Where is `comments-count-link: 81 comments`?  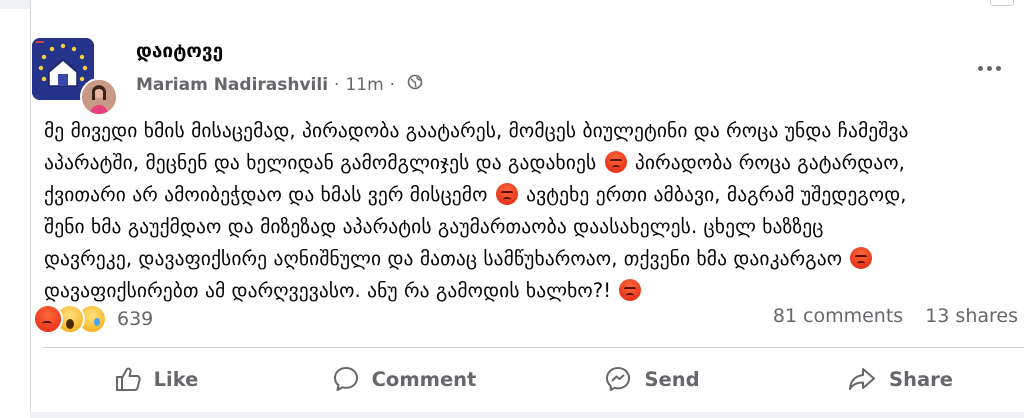 comments-count-link: 81 comments is located at coordinates (838, 316).